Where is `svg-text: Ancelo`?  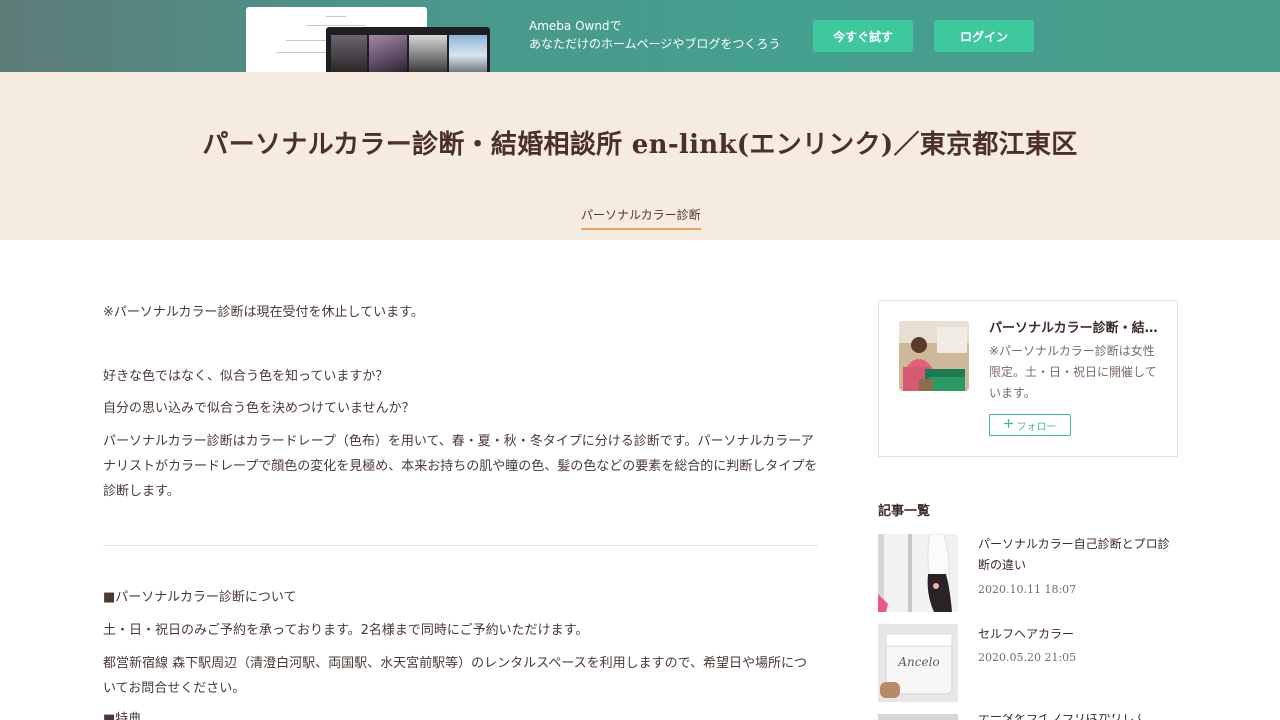
svg-text: Ancelo is located at coordinates (918, 662).